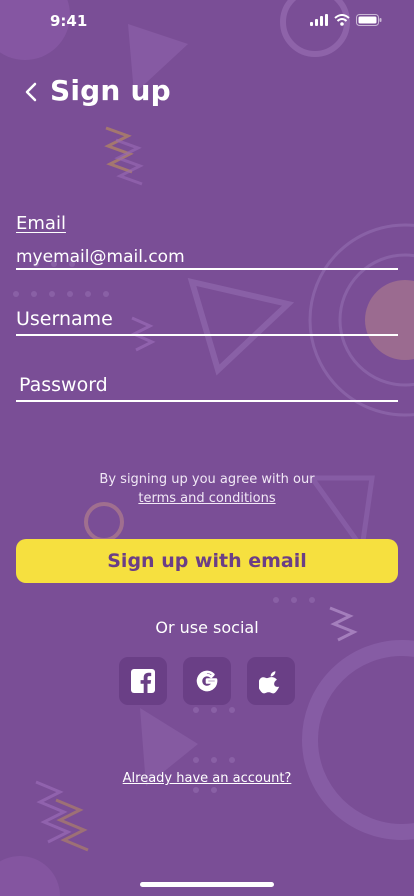 This screenshot has width=414, height=896. Describe the element at coordinates (207, 319) in the screenshot. I see `username-field` at that location.